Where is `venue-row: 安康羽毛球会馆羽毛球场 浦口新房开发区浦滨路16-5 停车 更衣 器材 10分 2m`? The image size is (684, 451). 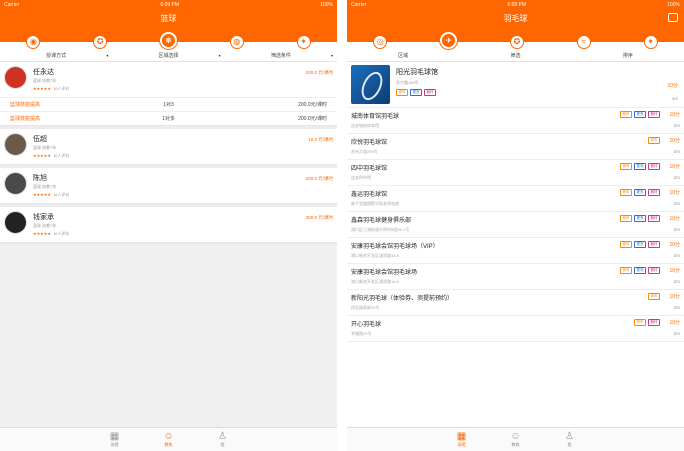 venue-row: 安康羽毛球会馆羽毛球场 浦口新房开发区浦滨路16-5 停车 更衣 器材 10分 2m is located at coordinates (515, 277).